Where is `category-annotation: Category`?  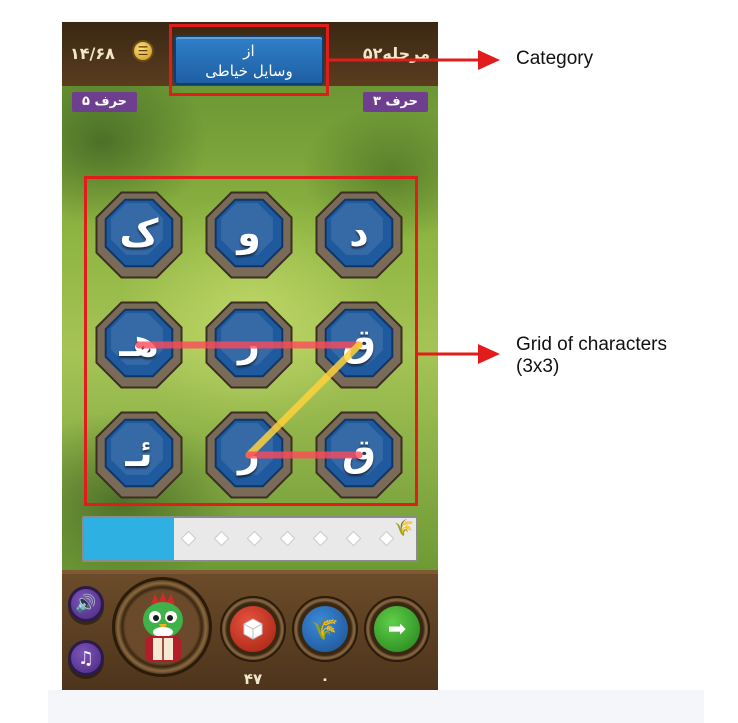
category-annotation: Category is located at coordinates (555, 58).